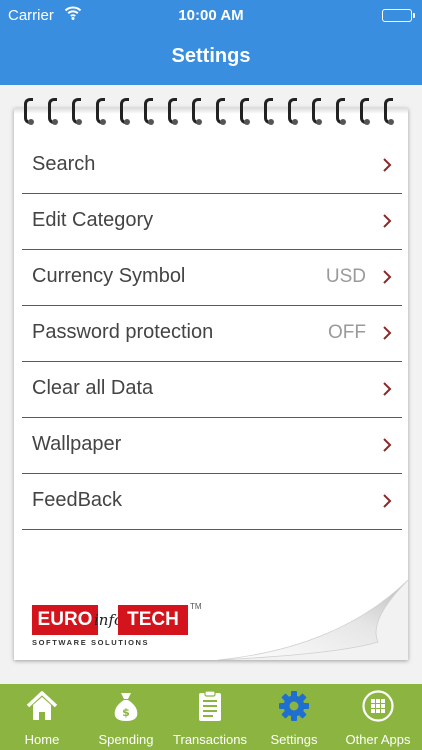 The width and height of the screenshot is (422, 750). What do you see at coordinates (123, 332) in the screenshot?
I see `row-label: Password protection` at bounding box center [123, 332].